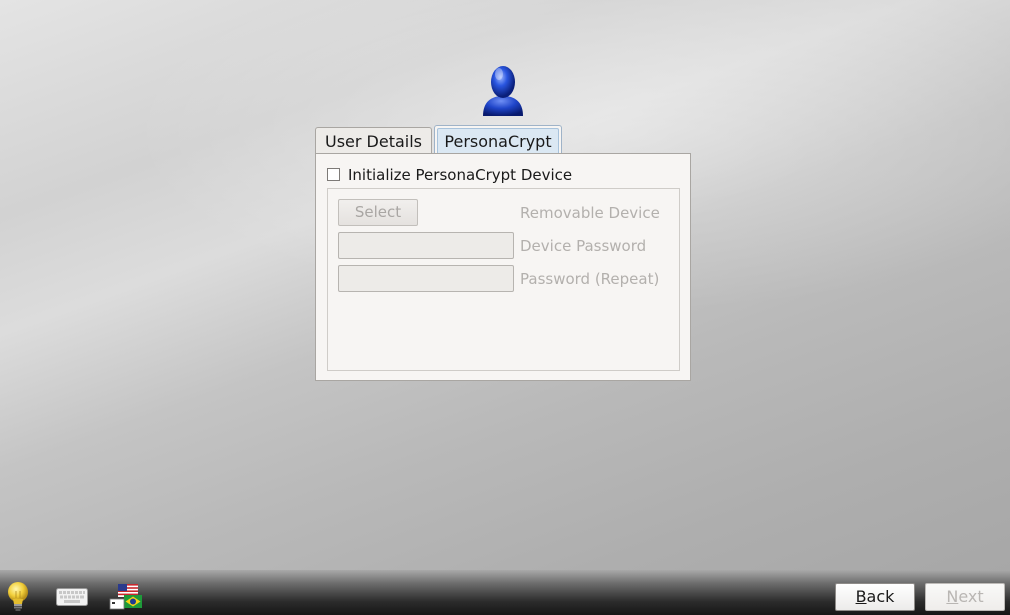 The image size is (1010, 615). I want to click on locale-flag-icon, so click(126, 597).